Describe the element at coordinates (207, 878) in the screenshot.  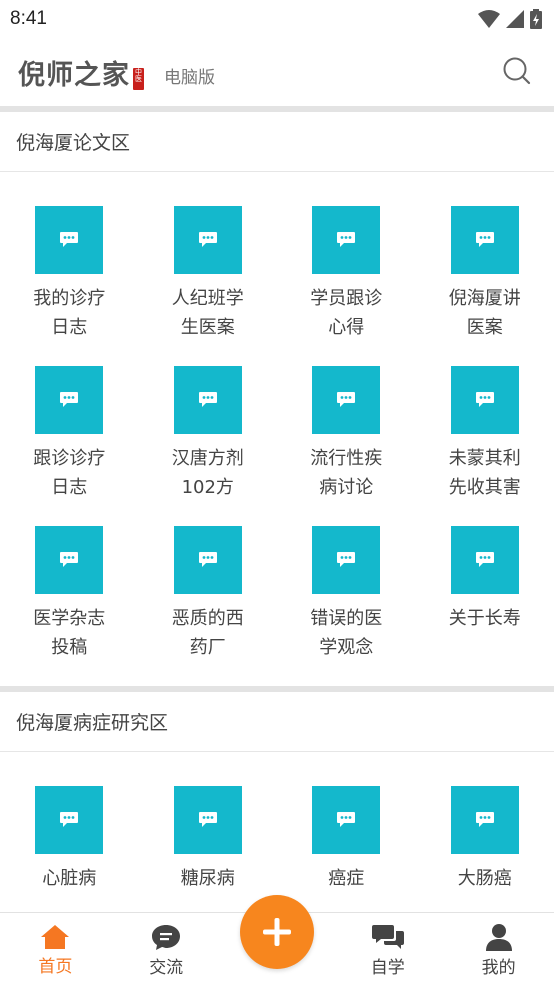
I see `item-label: 糖尿病` at that location.